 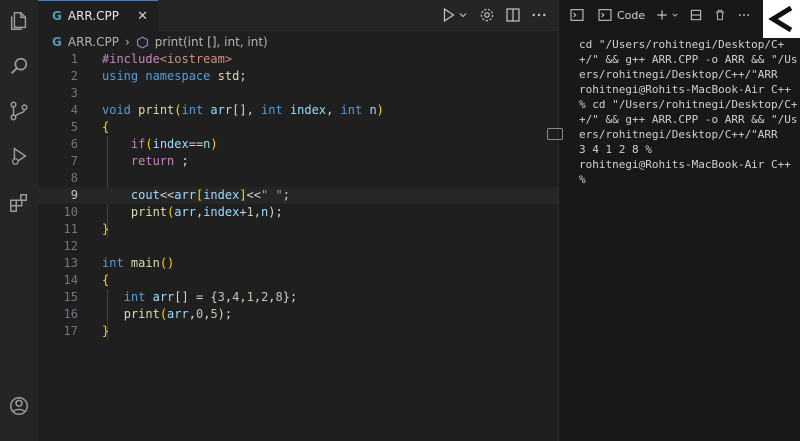 I want to click on code-line: 17}, so click(x=298, y=331).